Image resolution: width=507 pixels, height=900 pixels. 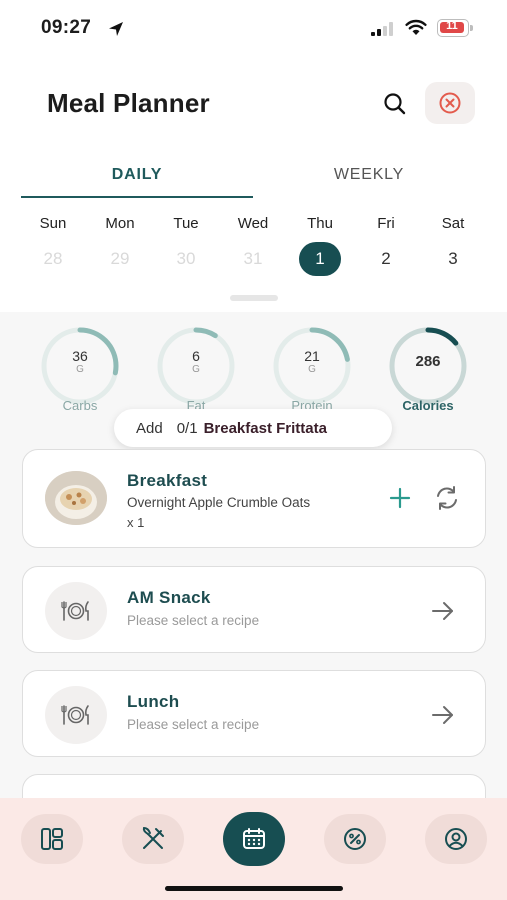 I want to click on calendar-icon, so click(x=254, y=838).